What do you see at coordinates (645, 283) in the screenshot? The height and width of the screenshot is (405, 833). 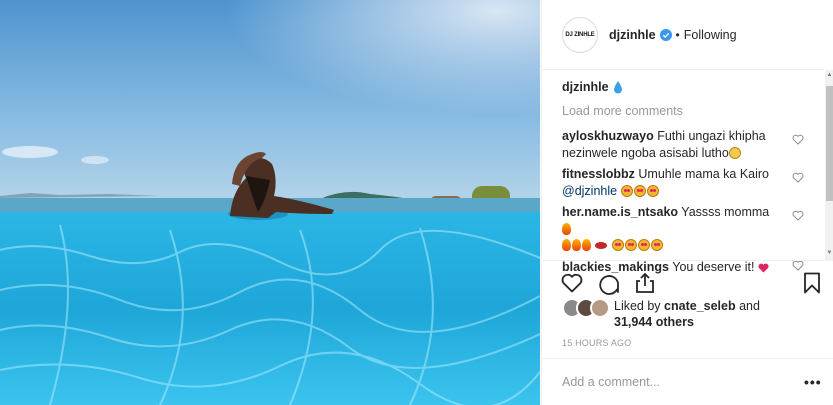 I see `share-icon` at bounding box center [645, 283].